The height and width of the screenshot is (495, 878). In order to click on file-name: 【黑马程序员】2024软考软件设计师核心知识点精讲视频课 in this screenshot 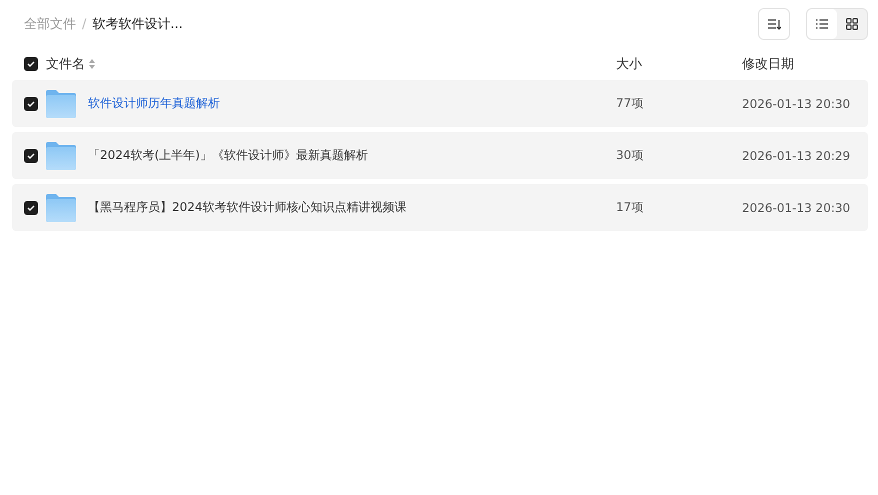, I will do `click(352, 207)`.